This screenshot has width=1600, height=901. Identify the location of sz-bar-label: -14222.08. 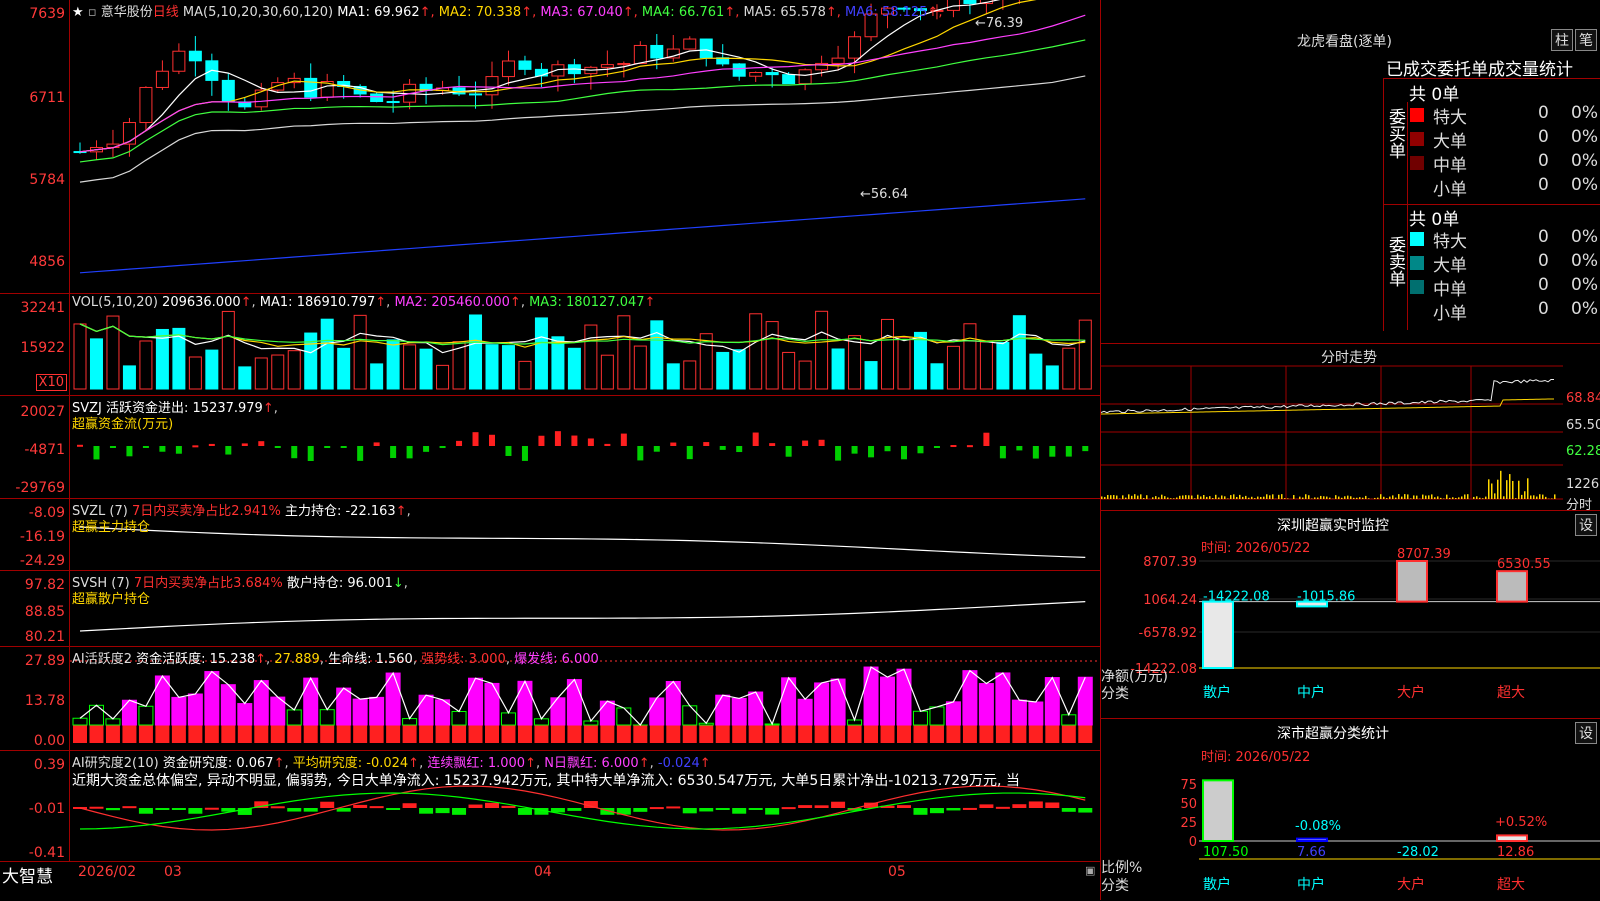
(1236, 597).